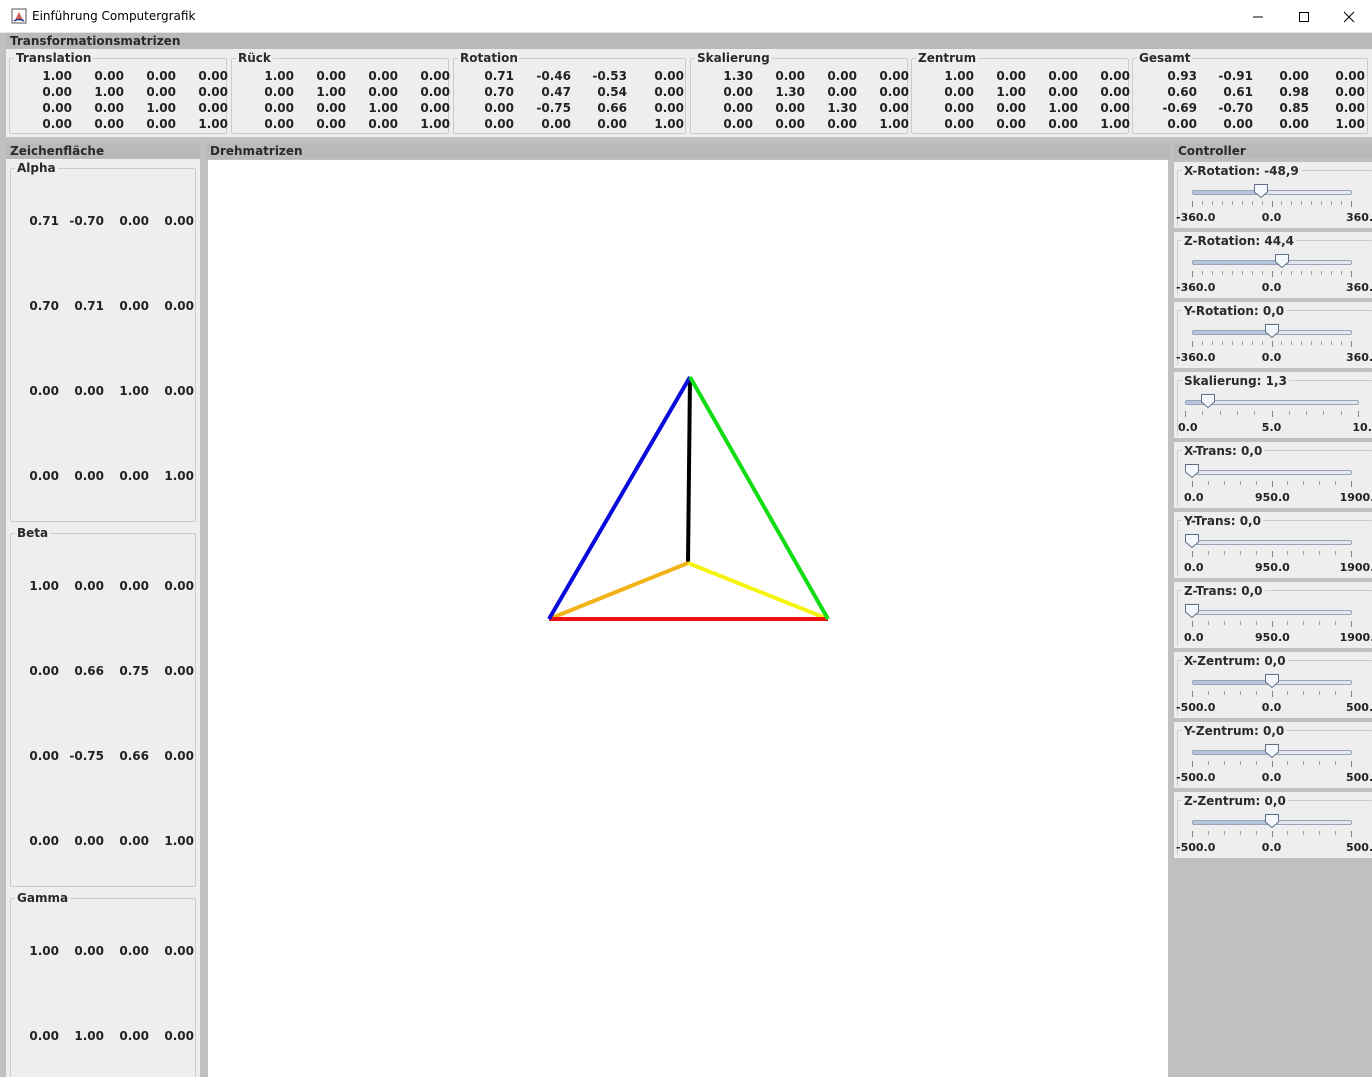  Describe the element at coordinates (1234, 731) in the screenshot. I see `slider-label: Y-Zentrum: 0,0` at that location.